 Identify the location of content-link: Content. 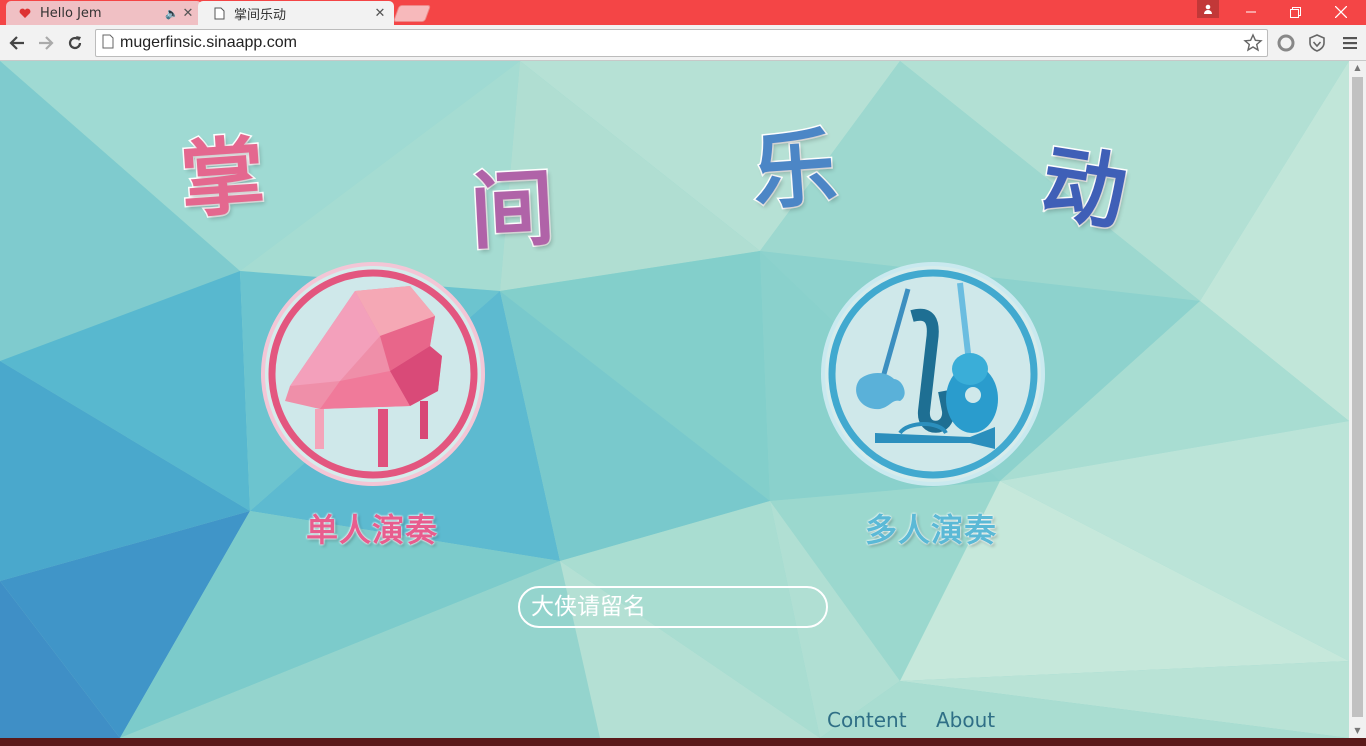
(867, 720).